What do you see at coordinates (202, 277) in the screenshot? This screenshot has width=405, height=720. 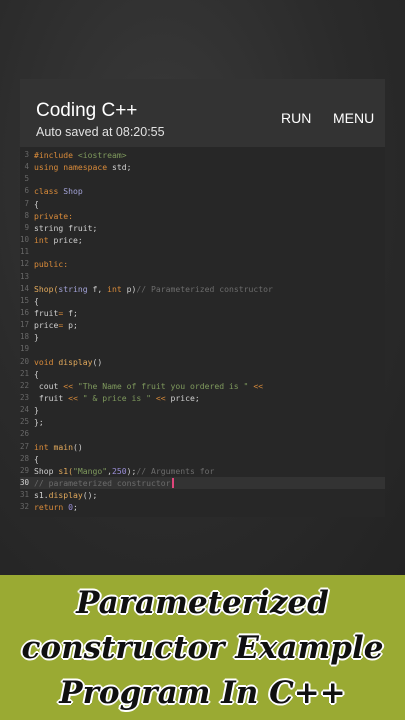 I see `code-line: 13` at bounding box center [202, 277].